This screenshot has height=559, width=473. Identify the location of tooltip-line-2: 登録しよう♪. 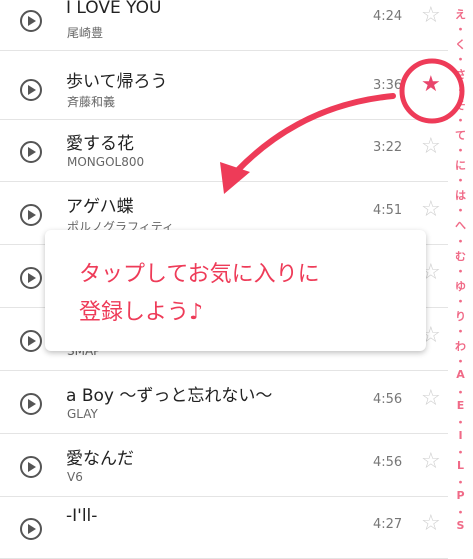
(141, 312).